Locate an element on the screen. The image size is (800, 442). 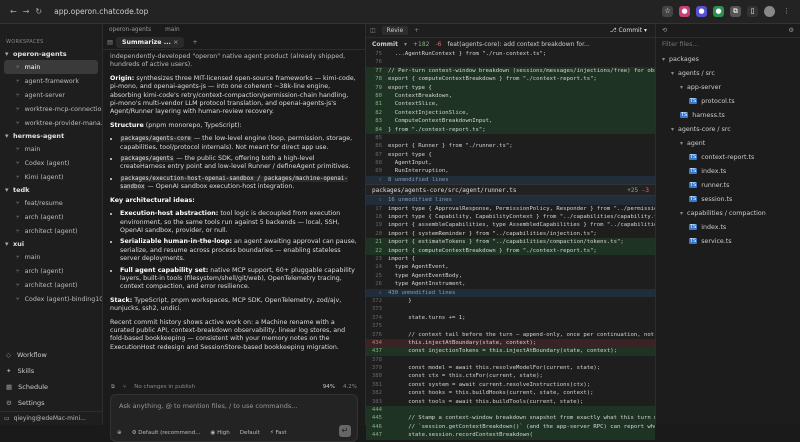
attach-icon: ⊕ is located at coordinates (119, 433).